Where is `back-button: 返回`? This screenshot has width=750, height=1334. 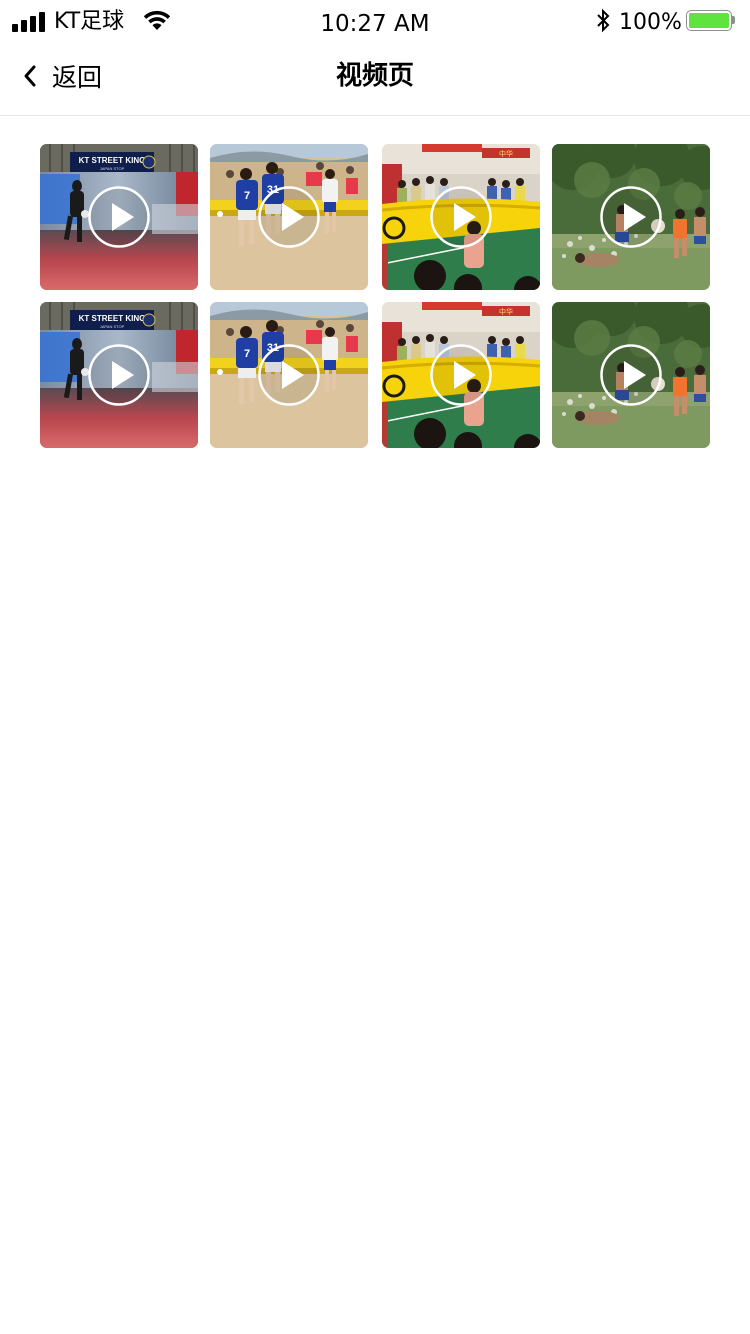 back-button: 返回 is located at coordinates (61, 76).